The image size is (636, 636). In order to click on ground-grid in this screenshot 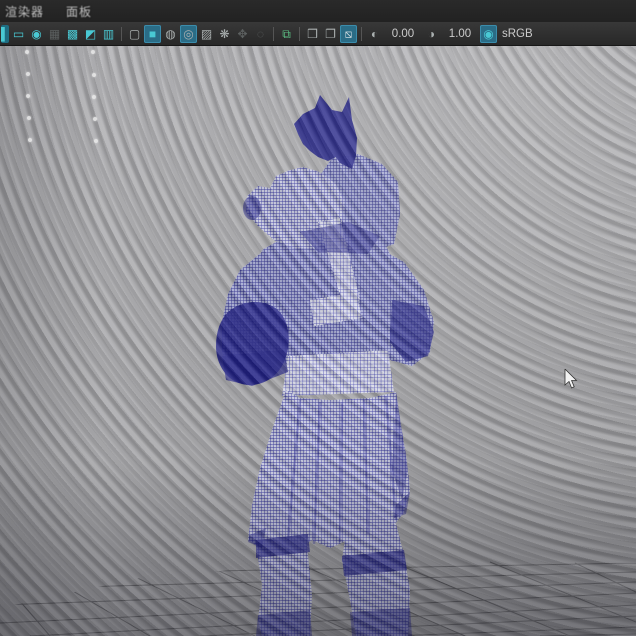, I will do `click(318, 598)`.